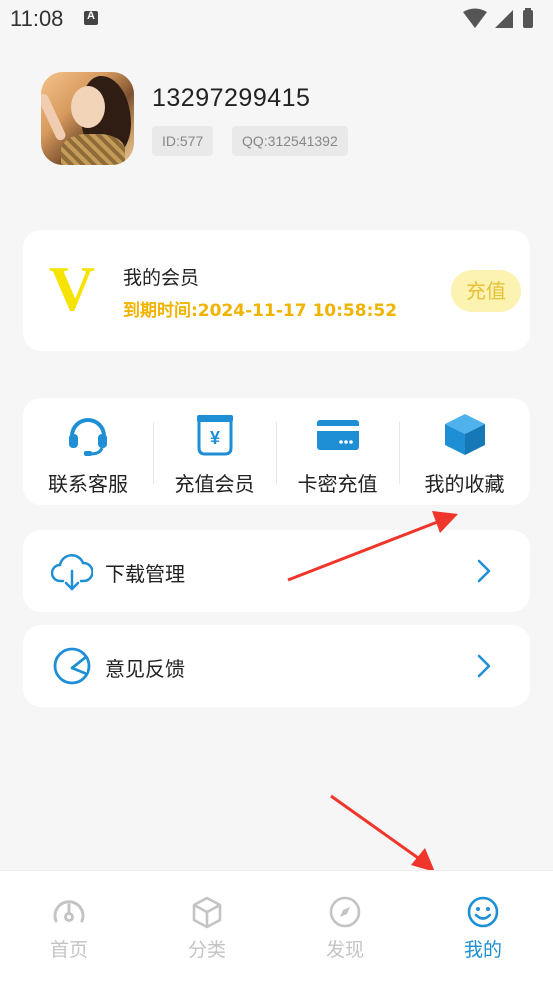 Image resolution: width=553 pixels, height=985 pixels. I want to click on quick-action-recharge-vip: ¥ 充值会员, so click(214, 451).